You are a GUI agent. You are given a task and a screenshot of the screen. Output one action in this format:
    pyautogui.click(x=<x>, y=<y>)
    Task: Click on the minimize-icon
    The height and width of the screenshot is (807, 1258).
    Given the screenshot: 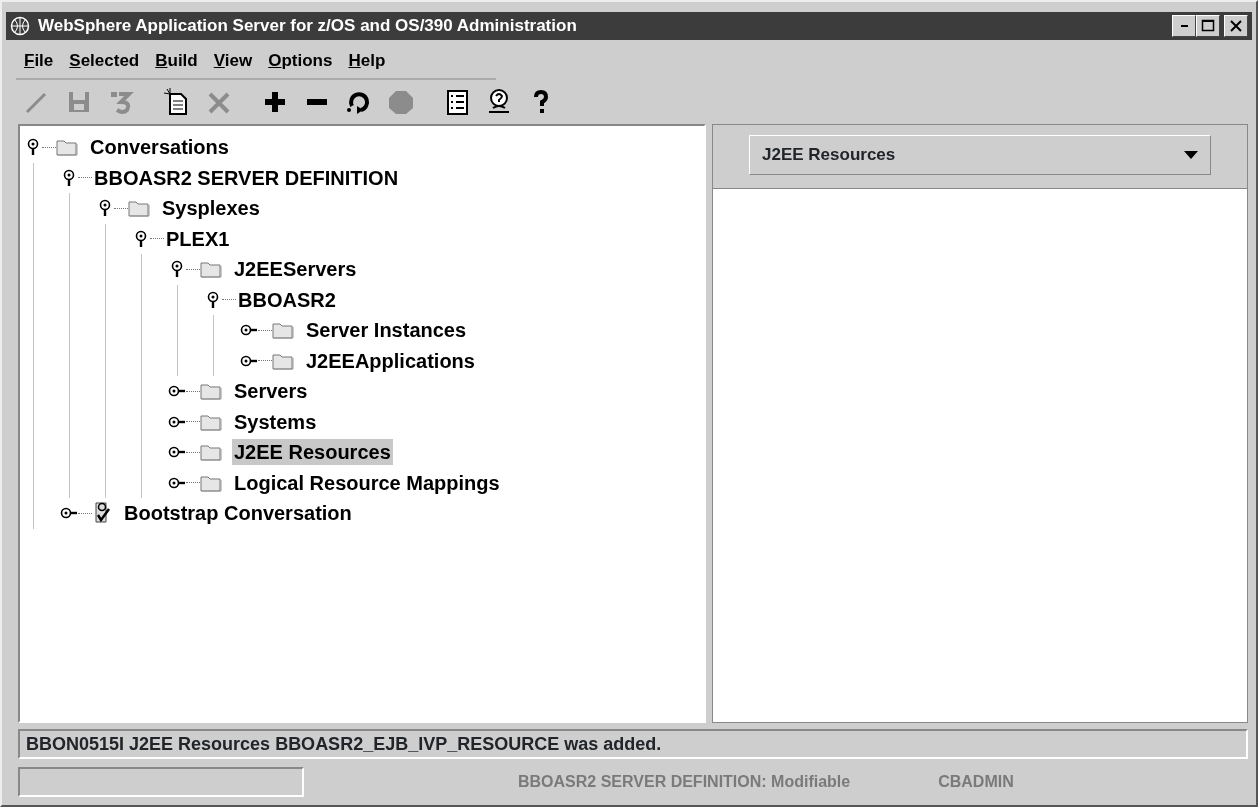 What is the action you would take?
    pyautogui.click(x=1184, y=26)
    